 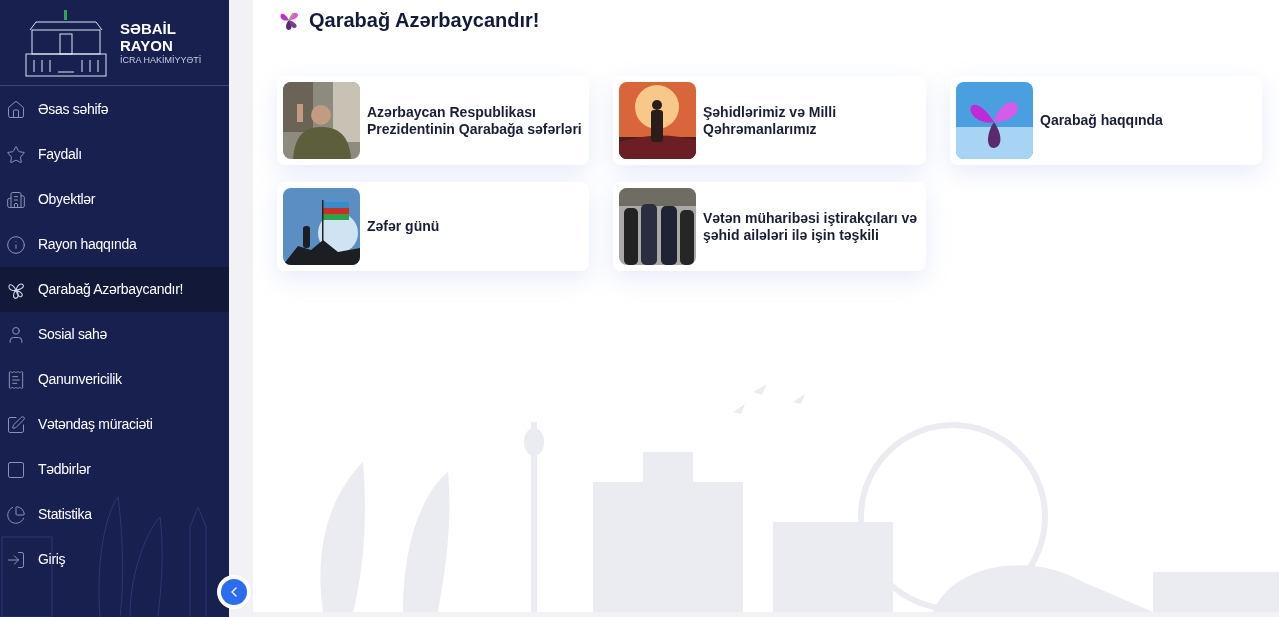 I want to click on star-icon, so click(x=16, y=154).